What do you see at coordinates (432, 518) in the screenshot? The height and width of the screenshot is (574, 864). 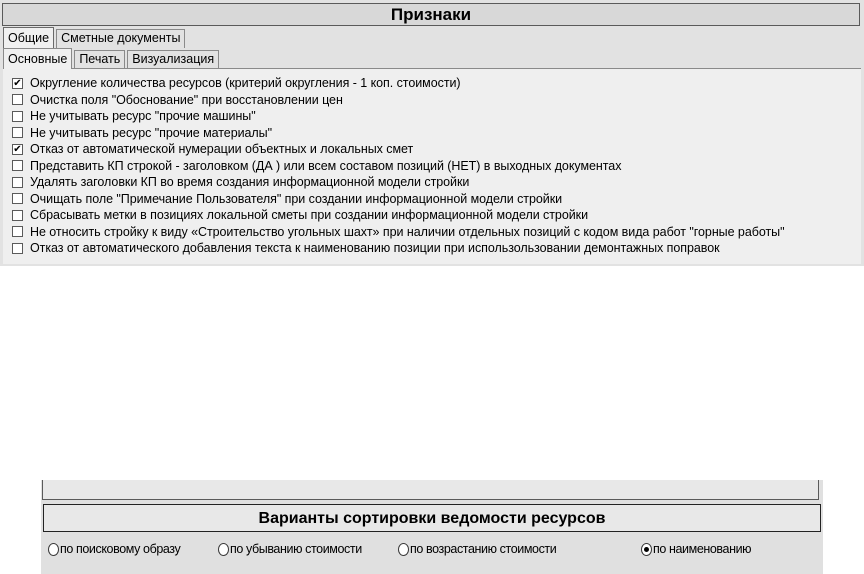 I see `sort-title: Варианты сортировки ведомости ресурсов` at bounding box center [432, 518].